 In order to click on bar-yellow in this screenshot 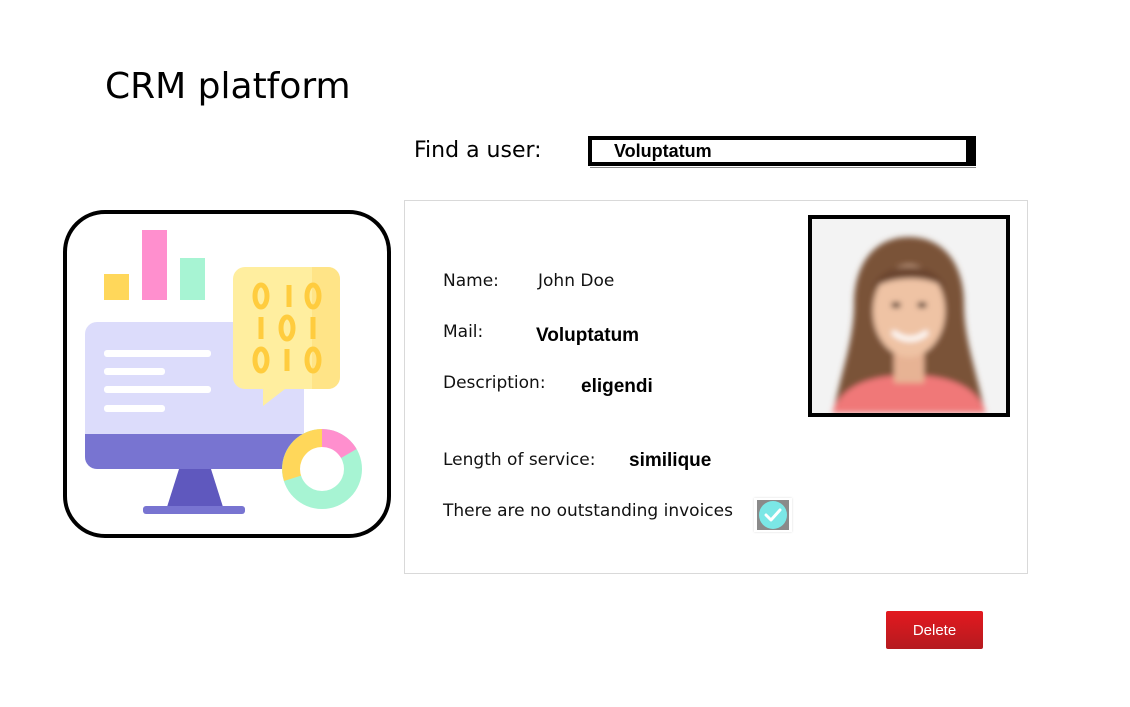, I will do `click(116, 287)`.